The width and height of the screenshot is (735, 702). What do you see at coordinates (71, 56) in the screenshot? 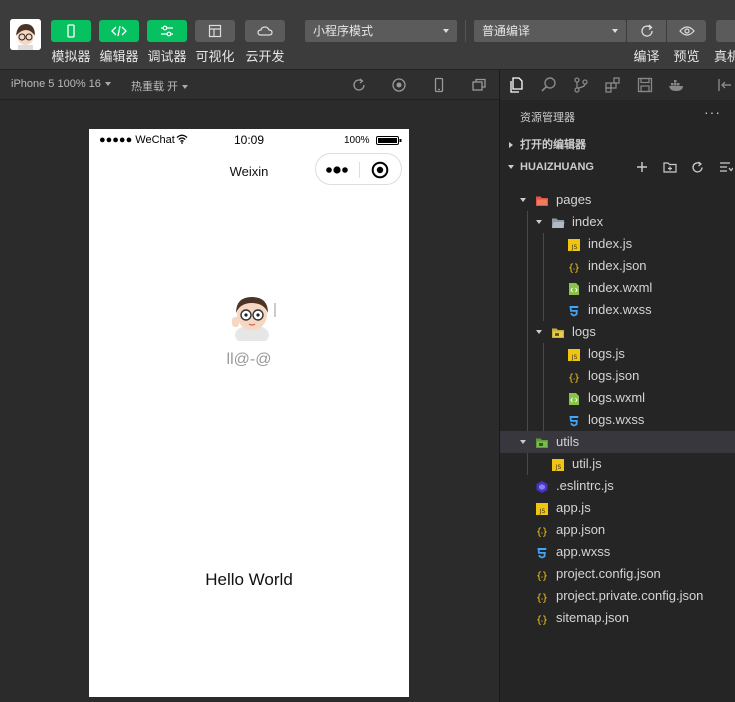
I see `simulator-label: 模拟器` at bounding box center [71, 56].